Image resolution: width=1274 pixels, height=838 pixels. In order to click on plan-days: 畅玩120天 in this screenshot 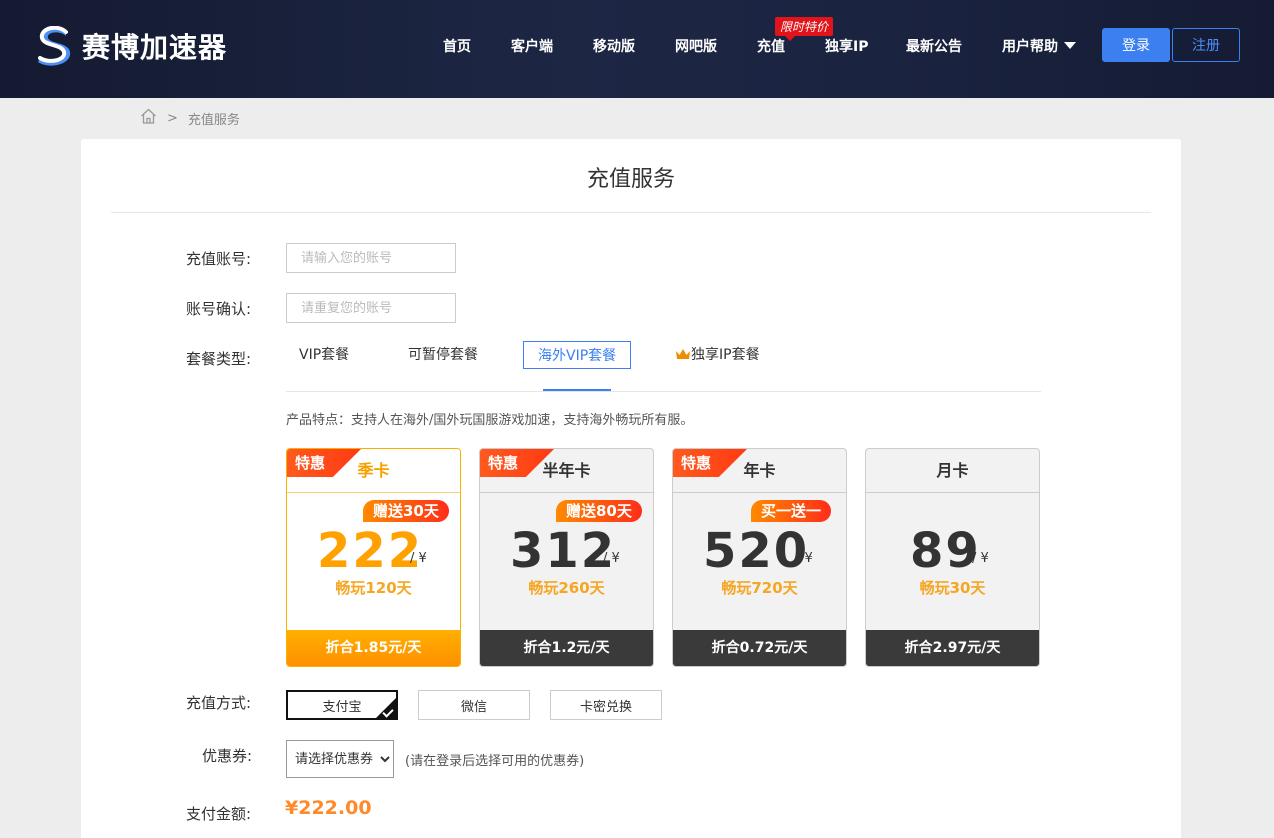, I will do `click(373, 588)`.